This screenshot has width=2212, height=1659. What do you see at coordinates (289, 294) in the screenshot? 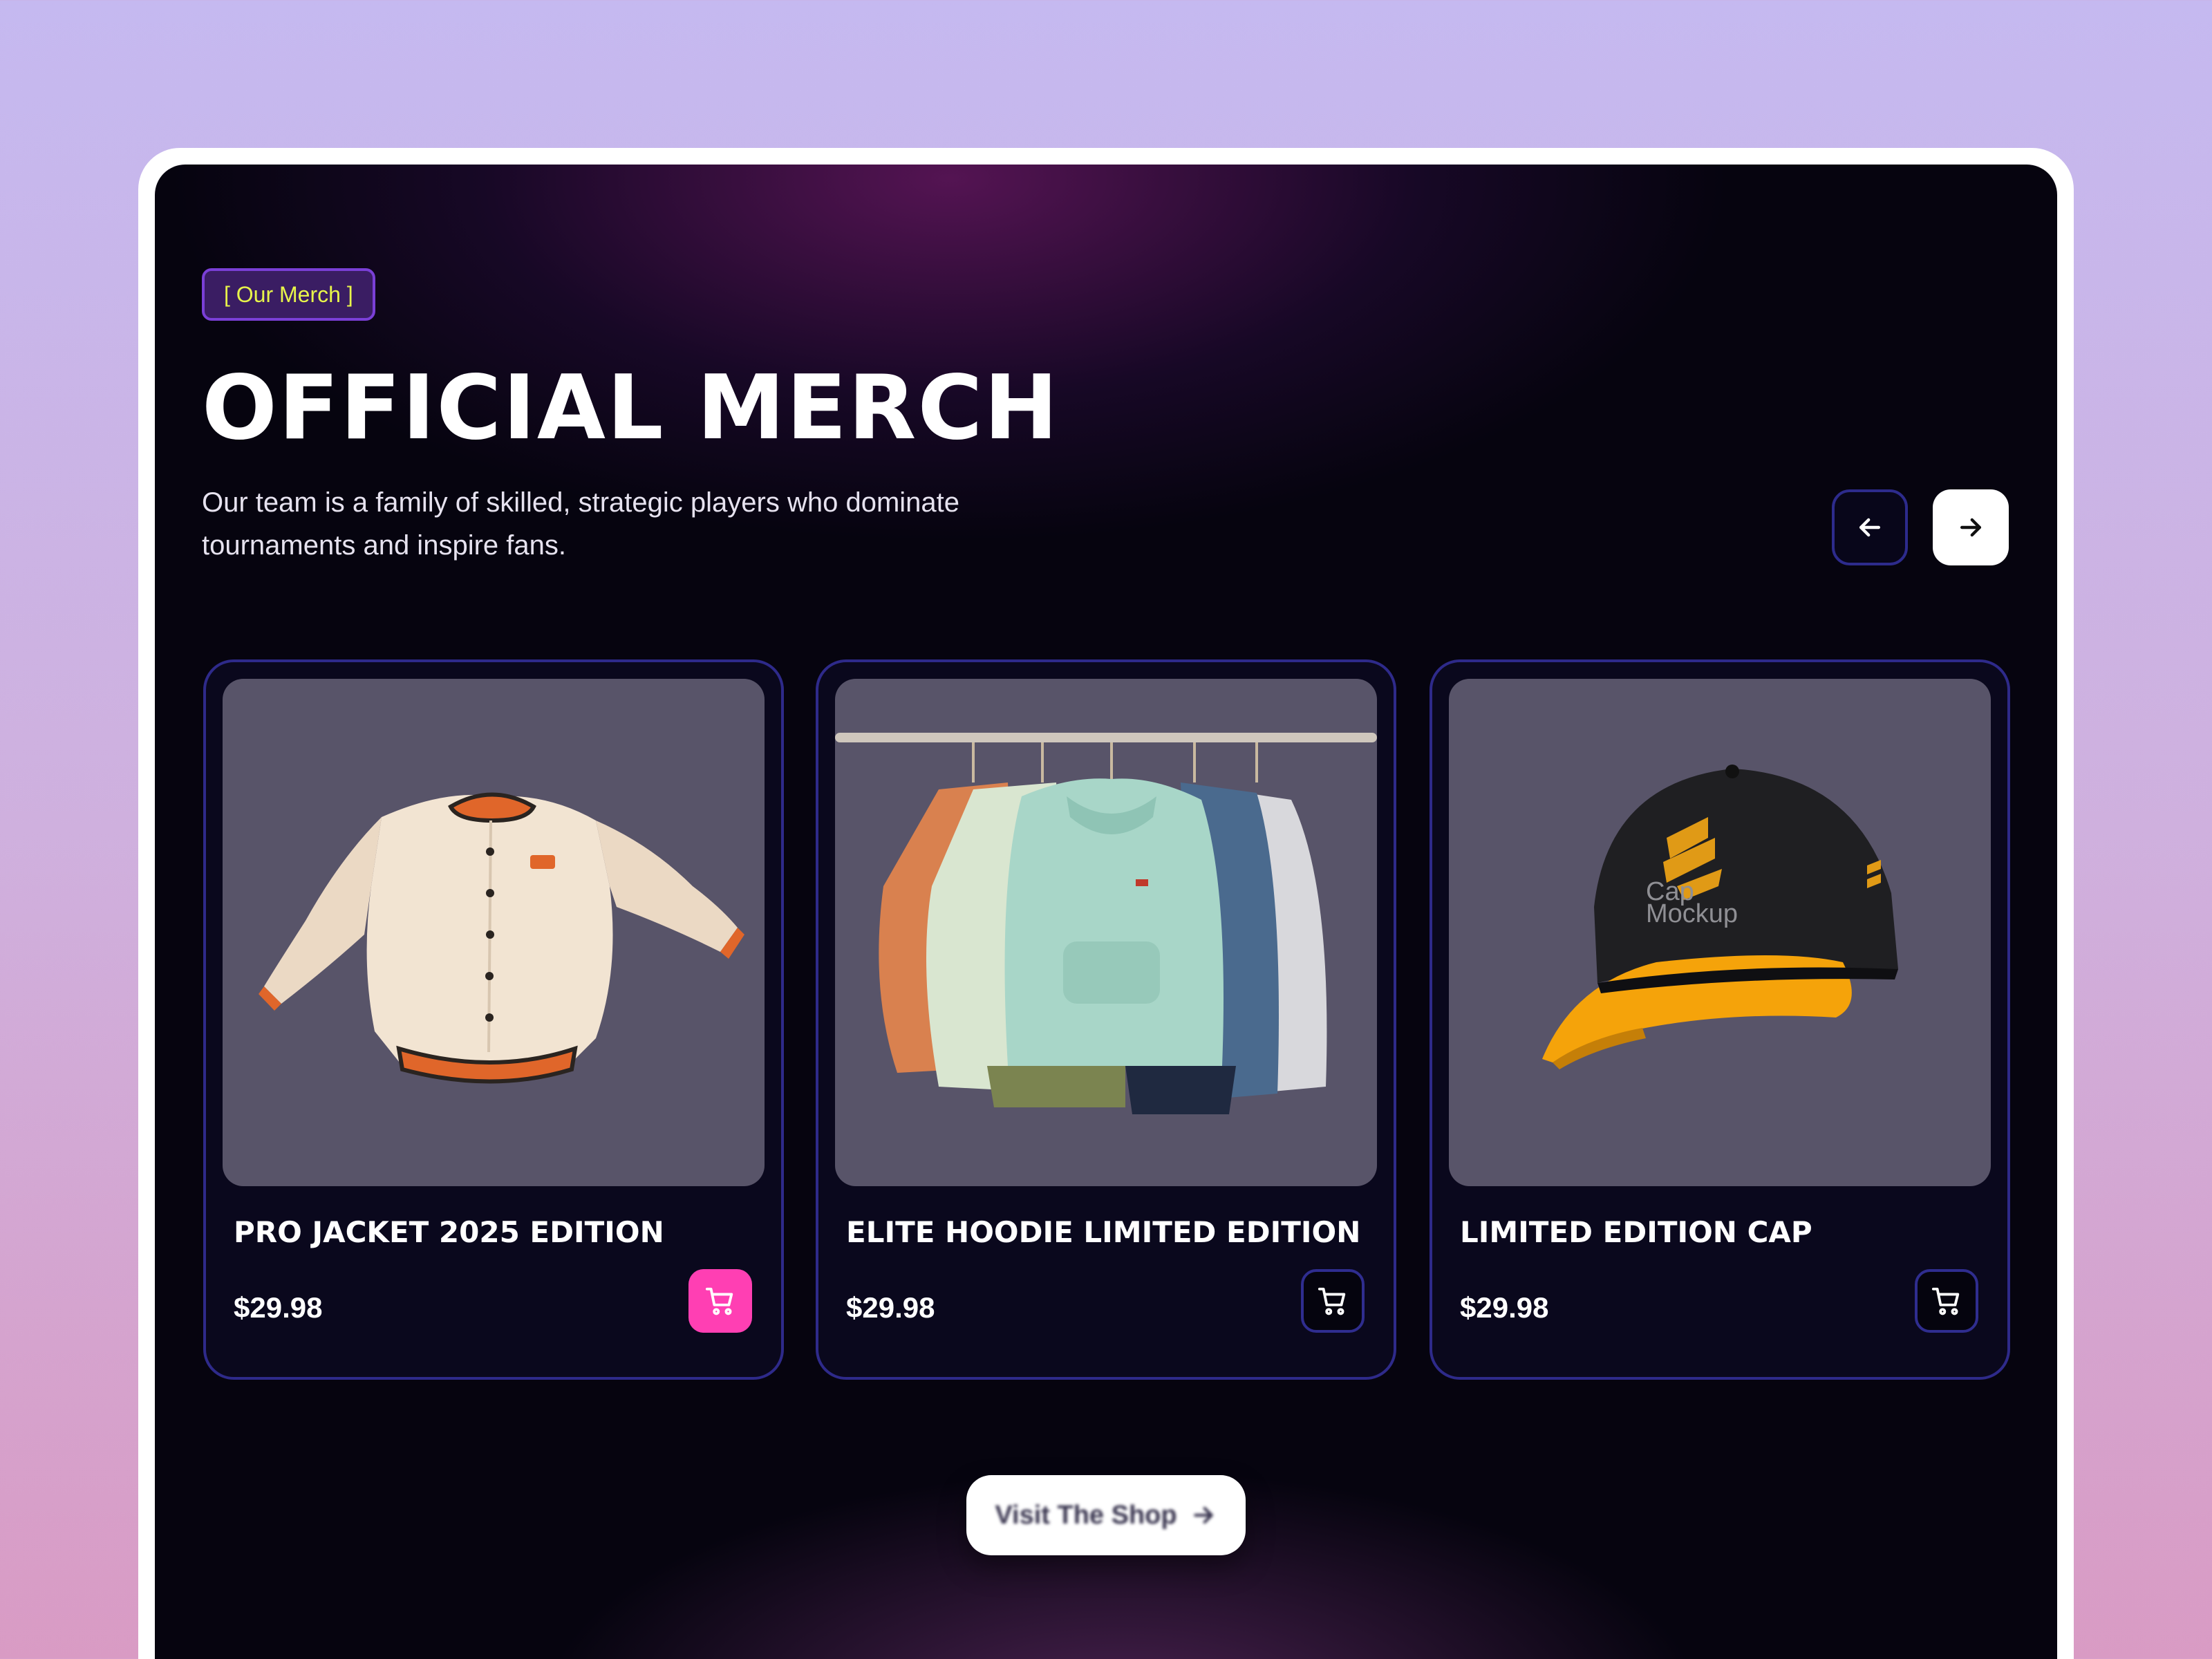
I see `section-tag: [ Our Merch ]` at bounding box center [289, 294].